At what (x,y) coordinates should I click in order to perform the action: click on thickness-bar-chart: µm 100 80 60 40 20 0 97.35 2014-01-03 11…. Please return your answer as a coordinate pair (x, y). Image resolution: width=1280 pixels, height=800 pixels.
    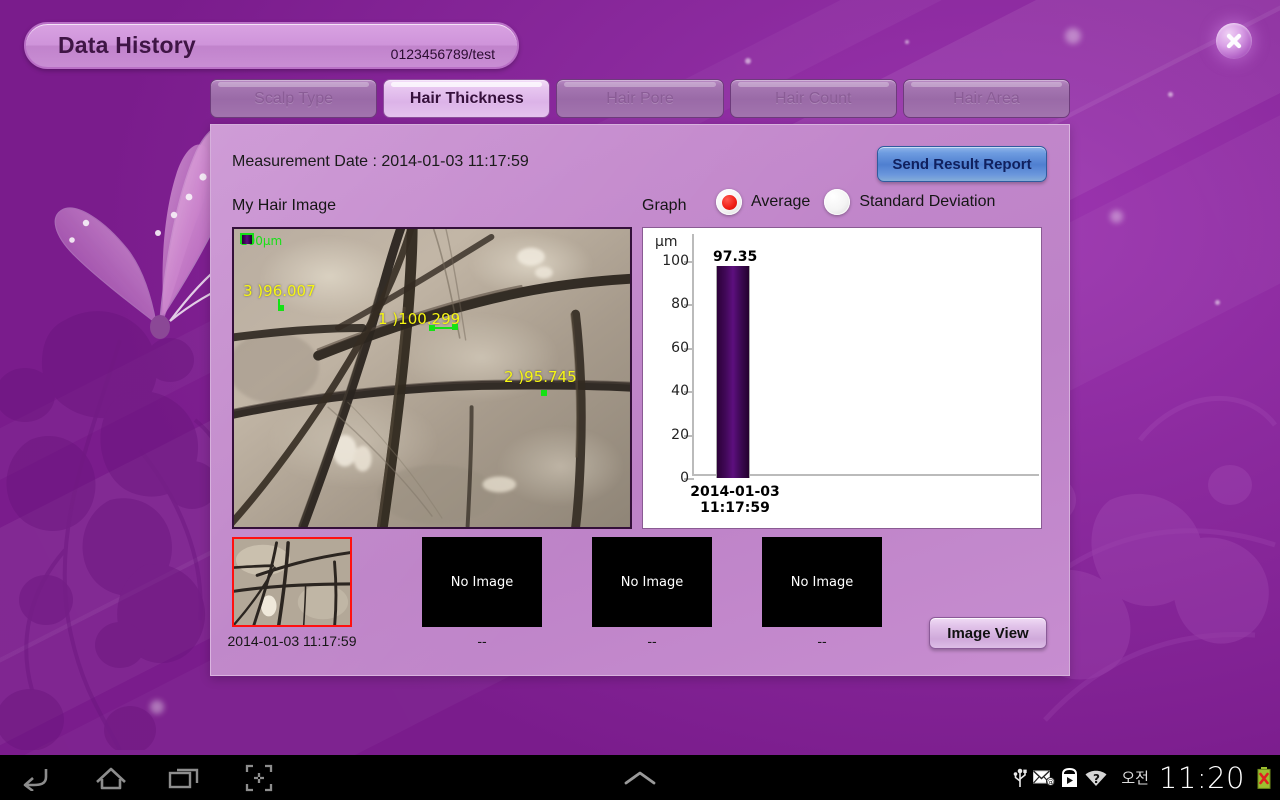
    Looking at the image, I should click on (842, 378).